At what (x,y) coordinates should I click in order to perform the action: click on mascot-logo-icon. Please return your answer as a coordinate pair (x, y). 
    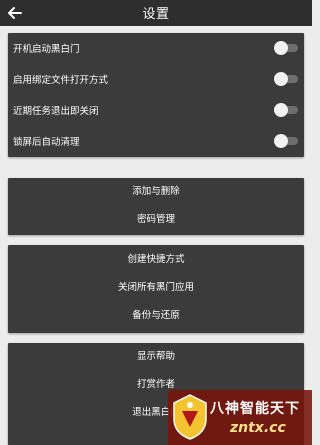
    Looking at the image, I should click on (190, 417).